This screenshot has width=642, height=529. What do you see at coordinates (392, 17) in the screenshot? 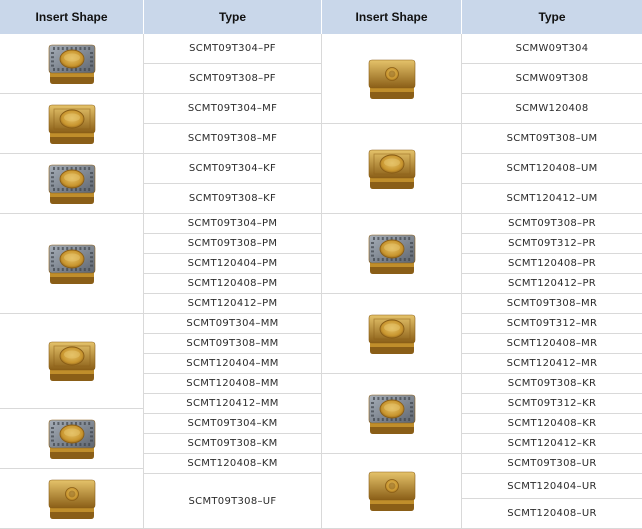
I see `header-insert-shape-right: Insert Shape` at bounding box center [392, 17].